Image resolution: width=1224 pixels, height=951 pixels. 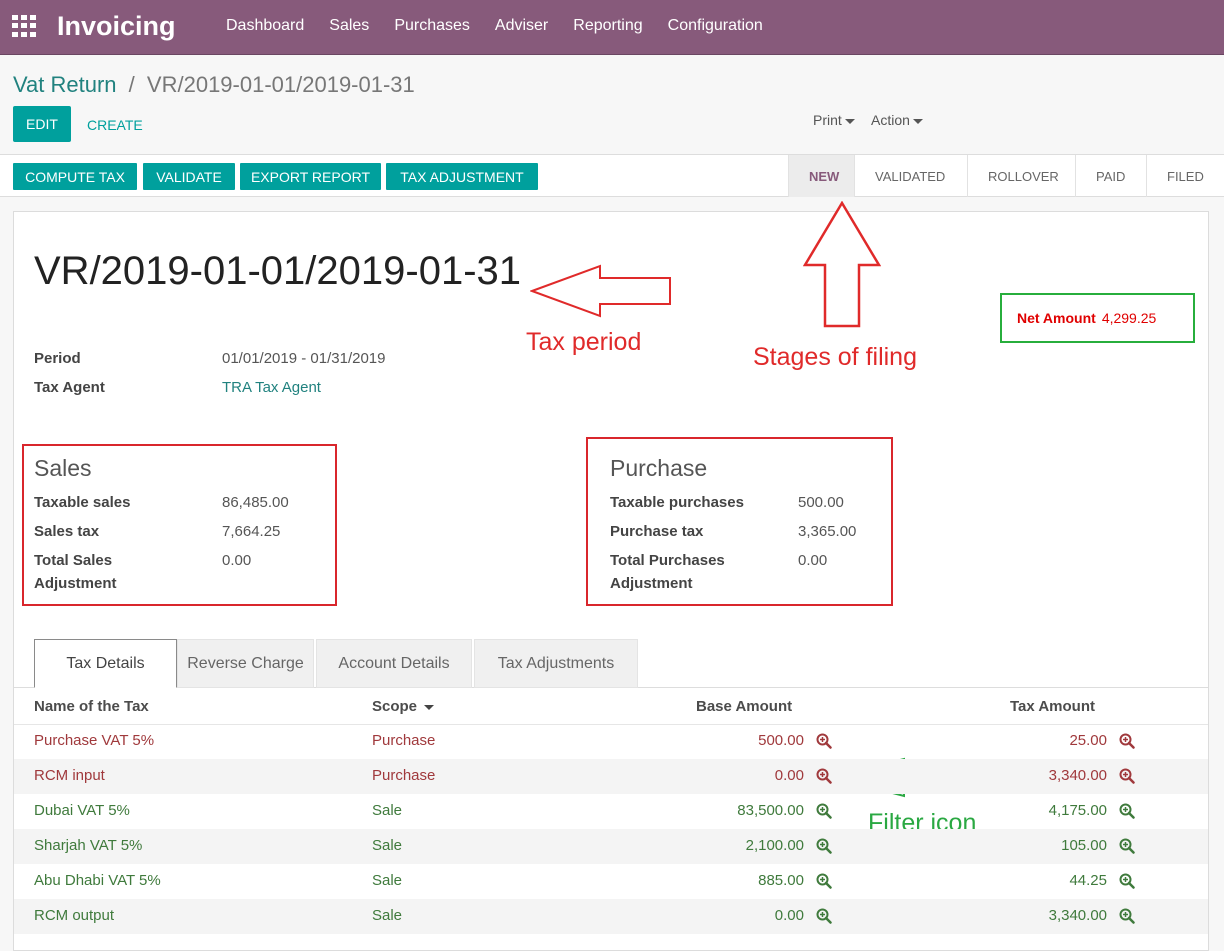 What do you see at coordinates (611, 776) in the screenshot?
I see `table-row: RCM input Purchase 0.00 3,340.00` at bounding box center [611, 776].